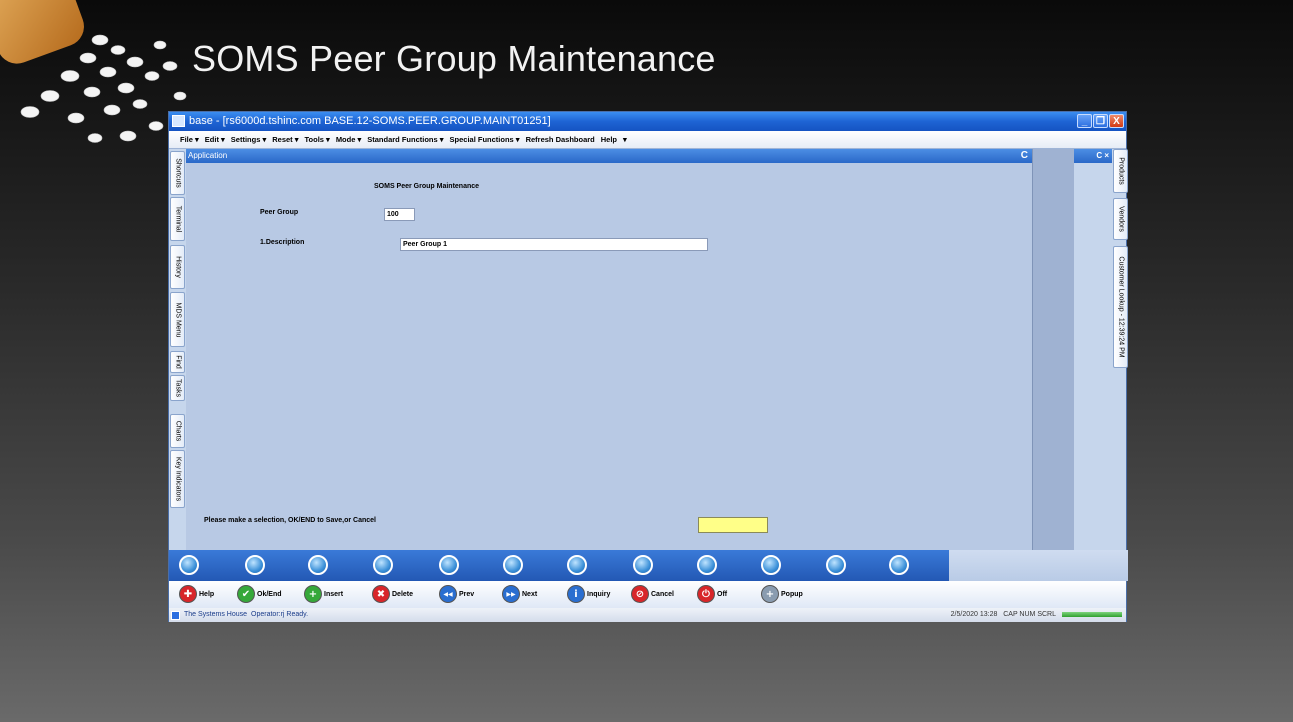 The width and height of the screenshot is (1293, 722). I want to click on panel-title: Application, so click(208, 155).